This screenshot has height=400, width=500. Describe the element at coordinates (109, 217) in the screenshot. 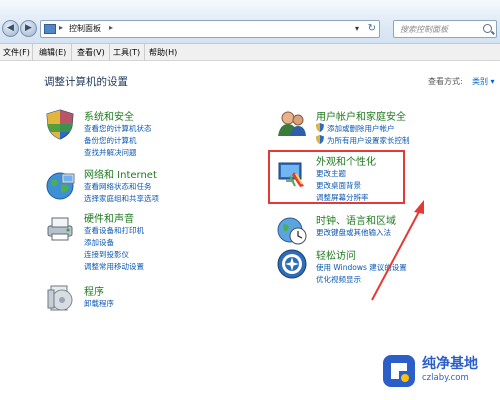

I see `category-title-hardware-sound: 硬件和声音` at that location.